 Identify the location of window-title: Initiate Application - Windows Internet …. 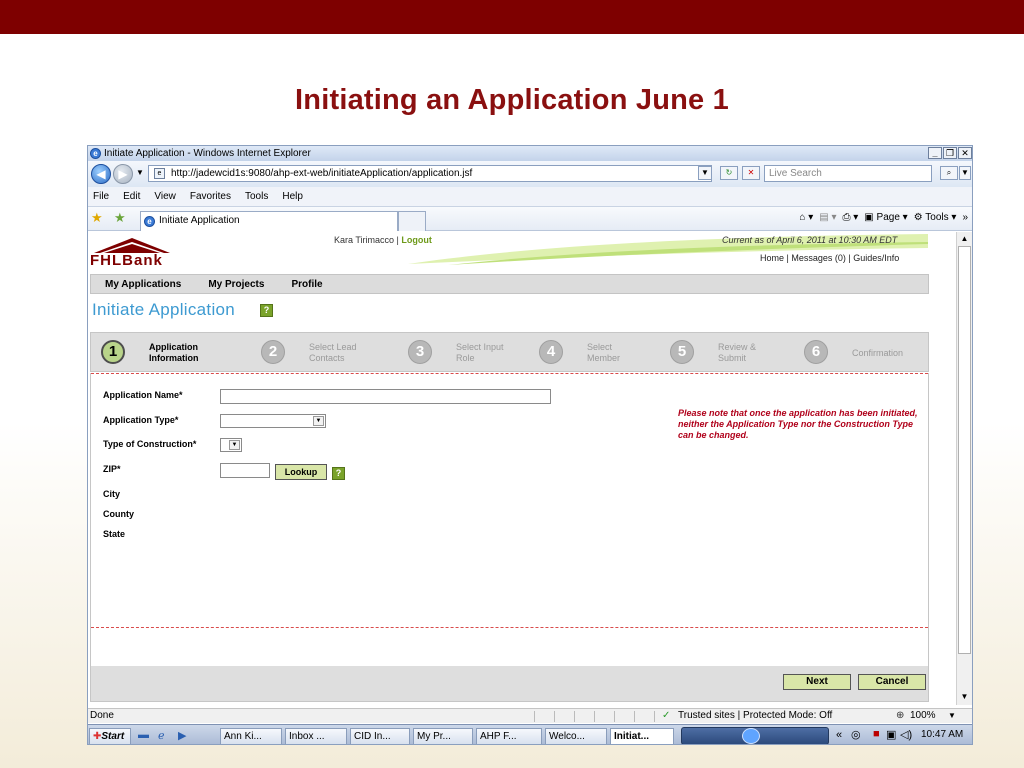
(207, 153).